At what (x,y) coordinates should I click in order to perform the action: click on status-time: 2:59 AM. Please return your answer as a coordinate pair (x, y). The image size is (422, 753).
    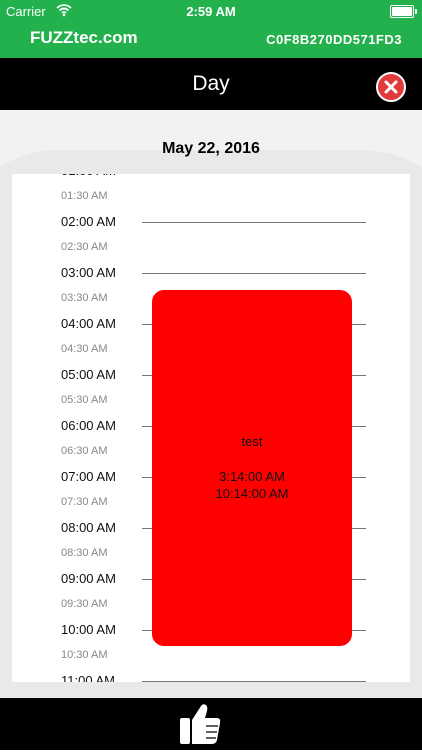
    Looking at the image, I should click on (211, 11).